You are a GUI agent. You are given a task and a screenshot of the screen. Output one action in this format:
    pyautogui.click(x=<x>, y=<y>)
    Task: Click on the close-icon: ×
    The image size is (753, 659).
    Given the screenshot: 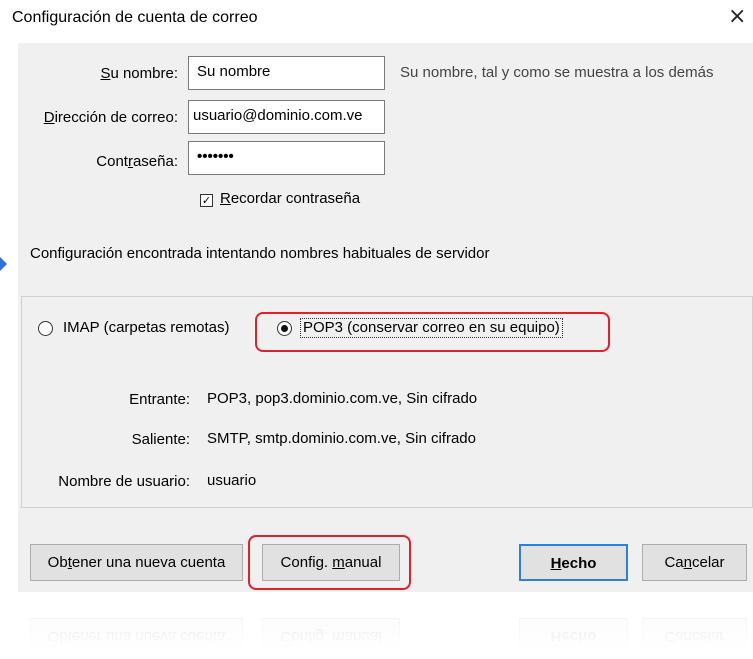 What is the action you would take?
    pyautogui.click(x=737, y=16)
    